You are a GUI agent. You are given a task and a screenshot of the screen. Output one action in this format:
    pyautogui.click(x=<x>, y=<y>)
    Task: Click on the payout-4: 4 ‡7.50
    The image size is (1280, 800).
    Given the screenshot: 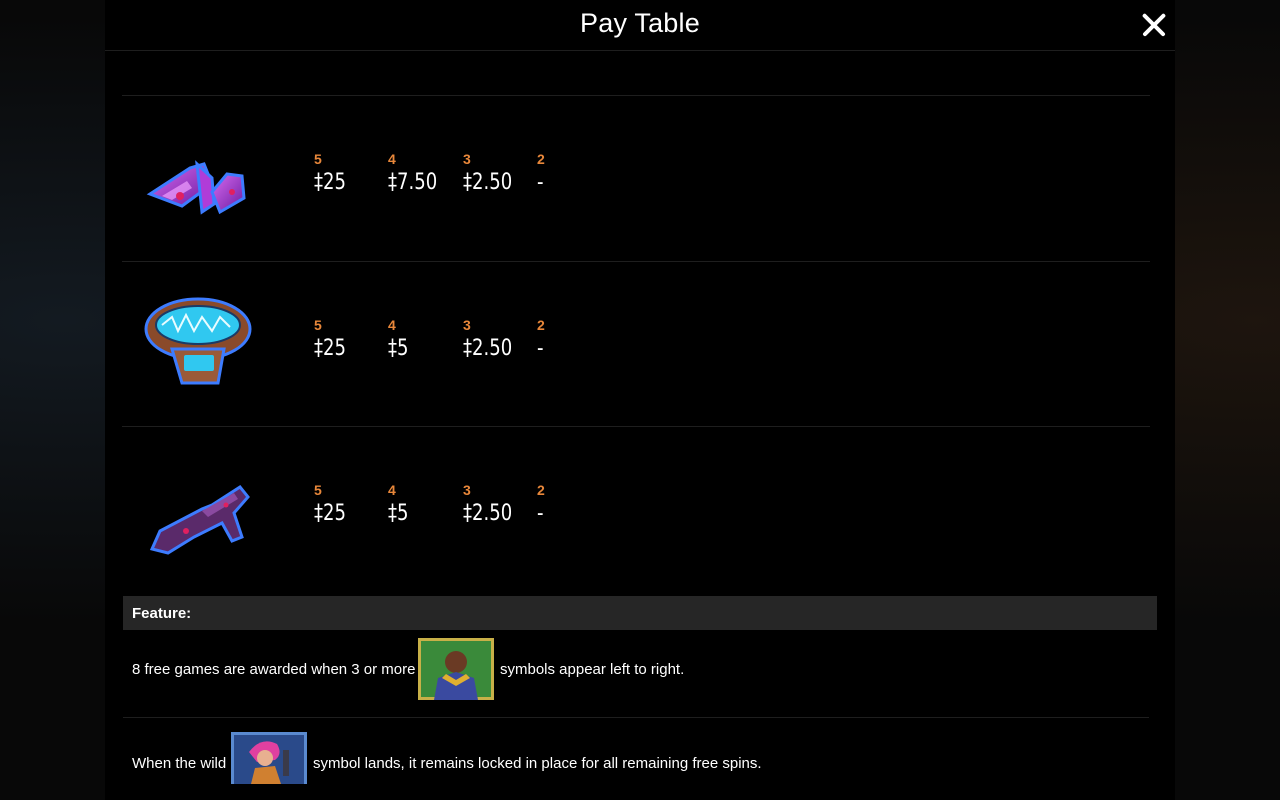 What is the action you would take?
    pyautogui.click(x=413, y=173)
    